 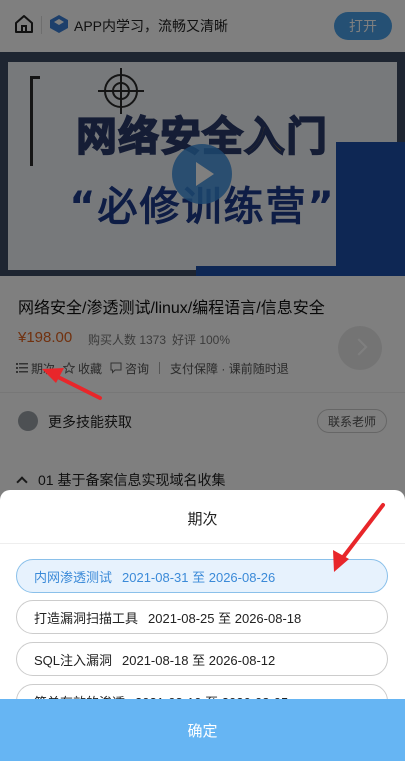 What do you see at coordinates (202, 519) in the screenshot?
I see `sheet-title: 期次` at bounding box center [202, 519].